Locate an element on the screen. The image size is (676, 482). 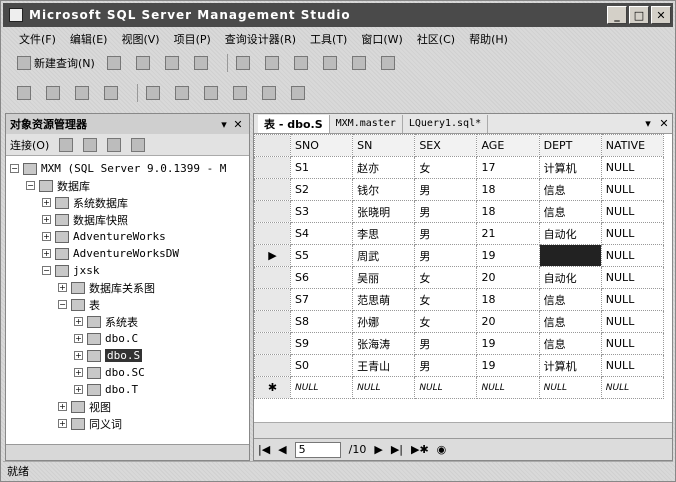
tab-query1: LQuery1.sql* is located at coordinates (446, 123).